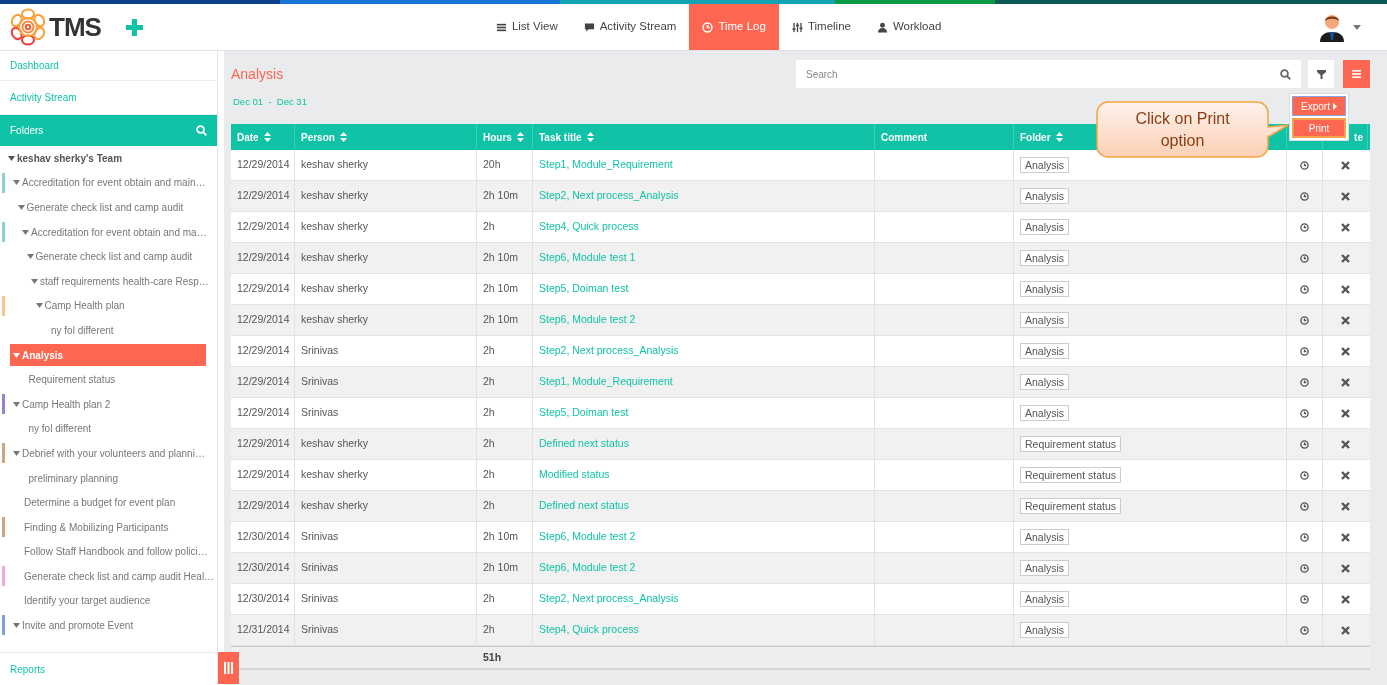 Image resolution: width=1387 pixels, height=685 pixels. I want to click on folder-tree-item: preliminary planning, so click(73, 478).